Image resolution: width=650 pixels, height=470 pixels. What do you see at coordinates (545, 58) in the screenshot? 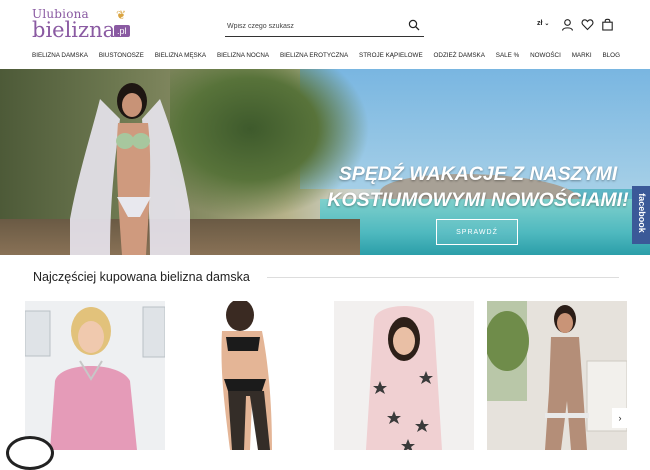
I see `nav-nowosci: NOWOŚCI` at bounding box center [545, 58].